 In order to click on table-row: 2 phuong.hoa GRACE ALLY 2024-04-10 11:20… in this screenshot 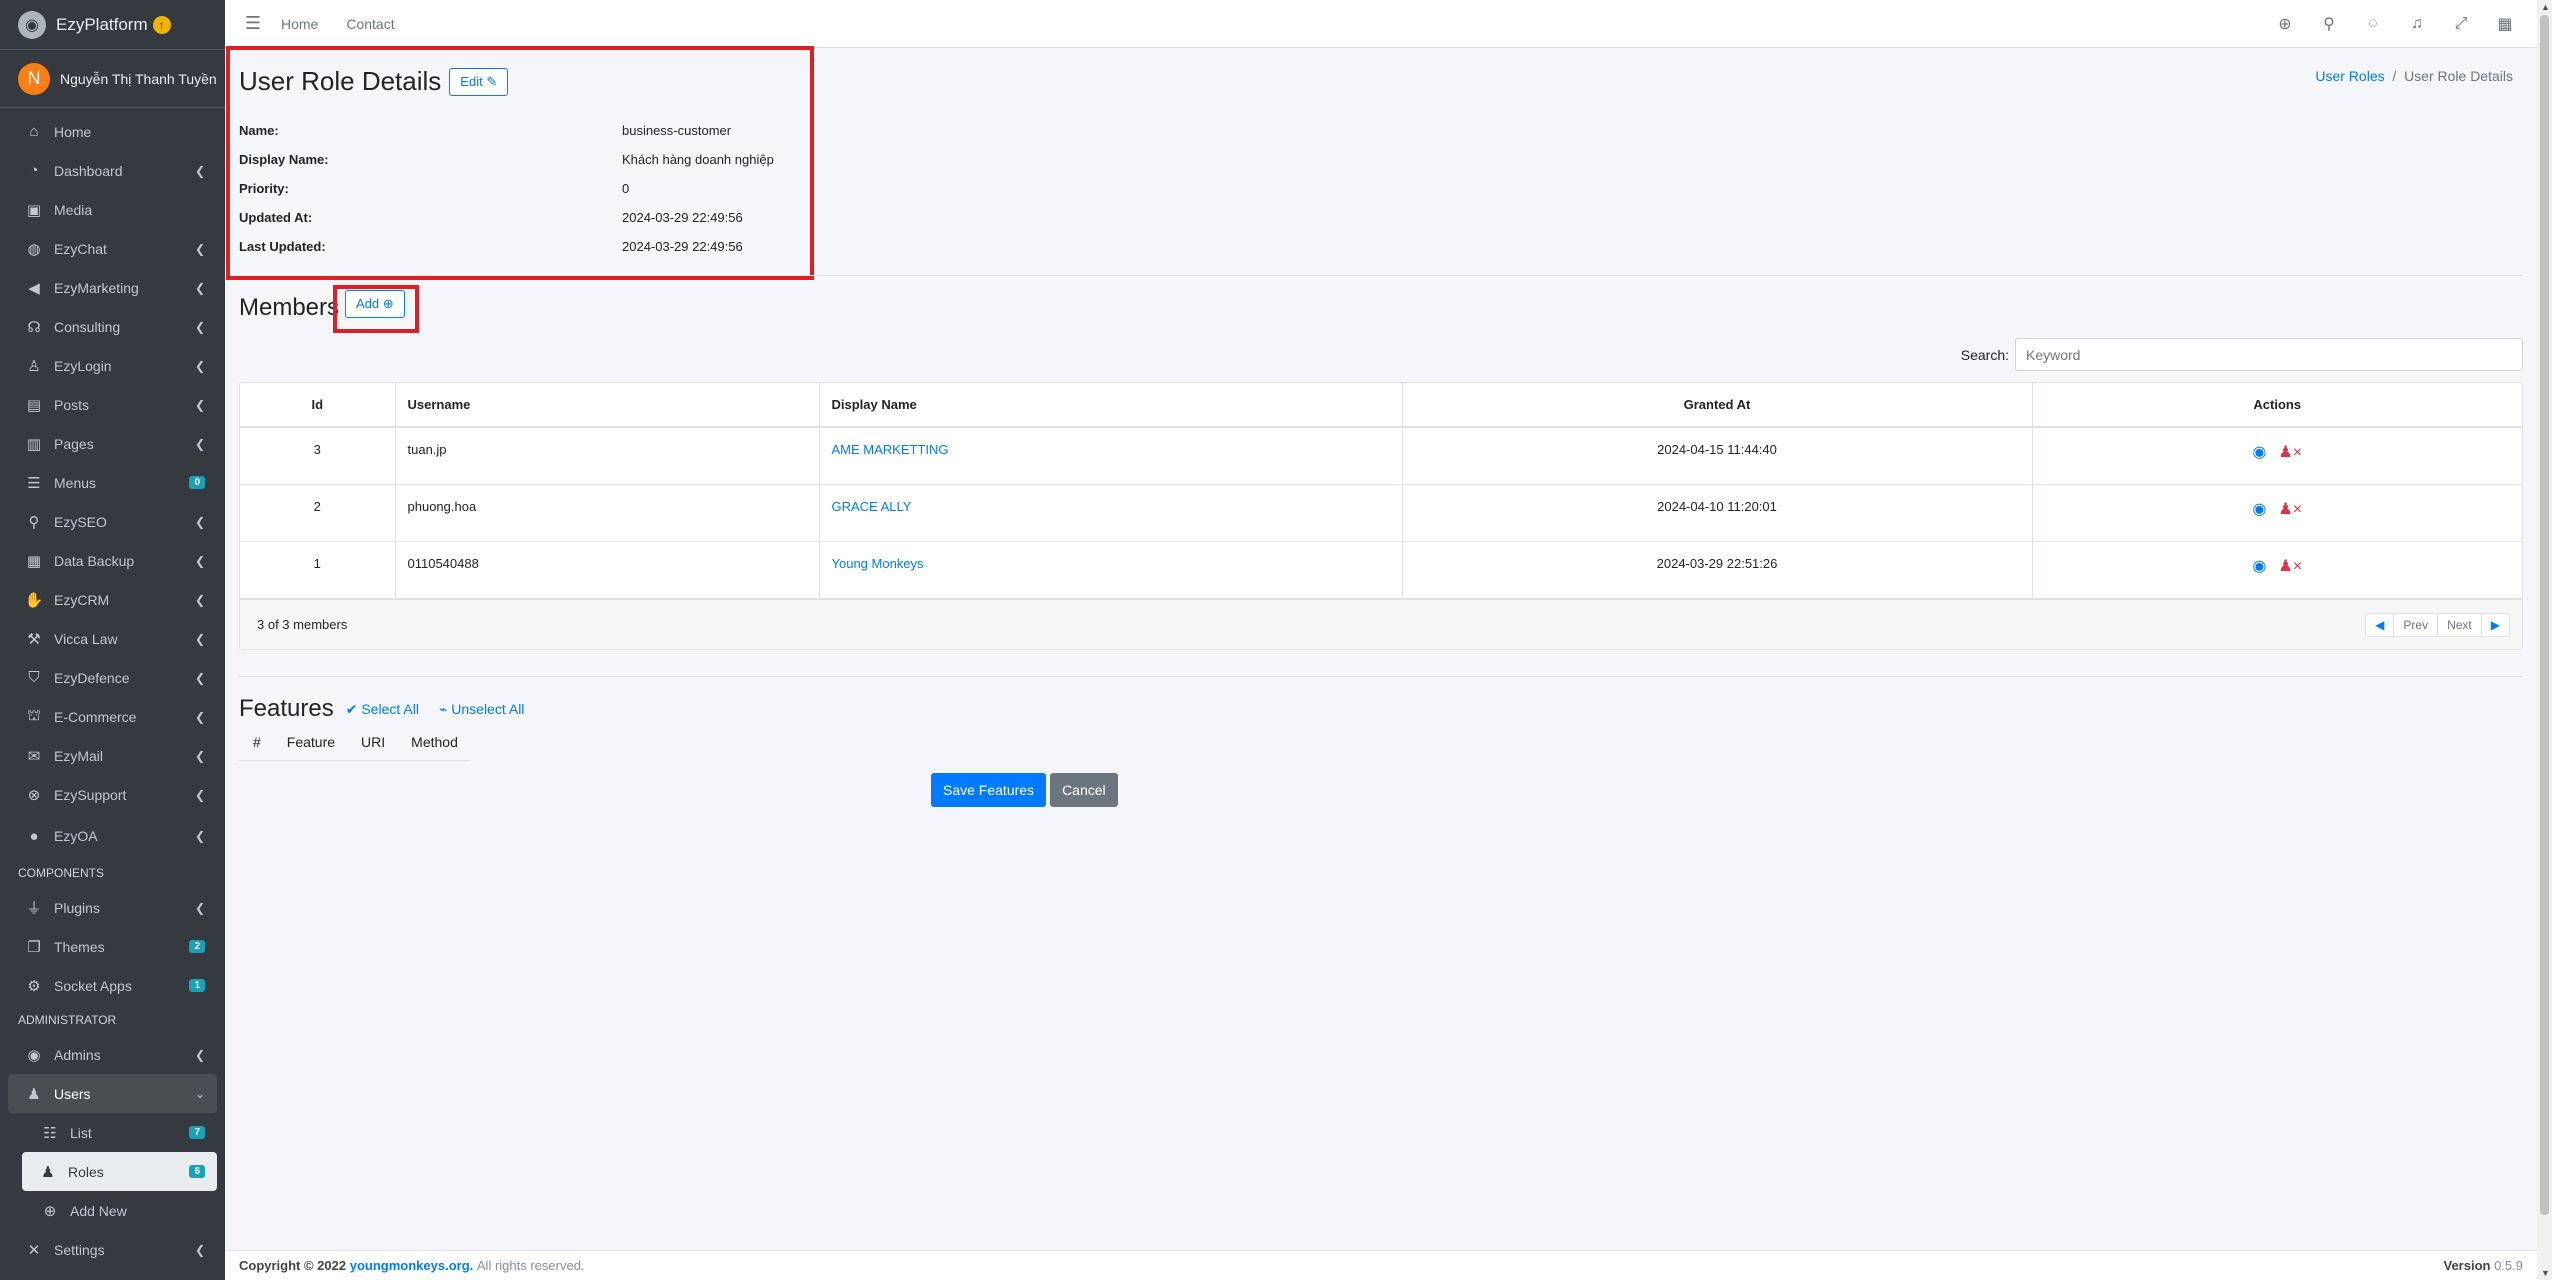, I will do `click(1381, 513)`.